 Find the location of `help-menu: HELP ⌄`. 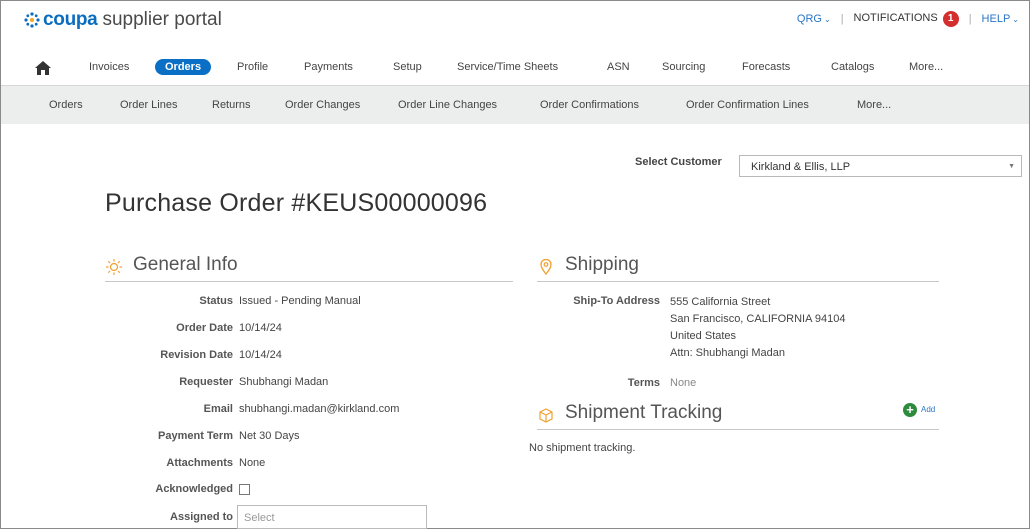

help-menu: HELP ⌄ is located at coordinates (1000, 19).